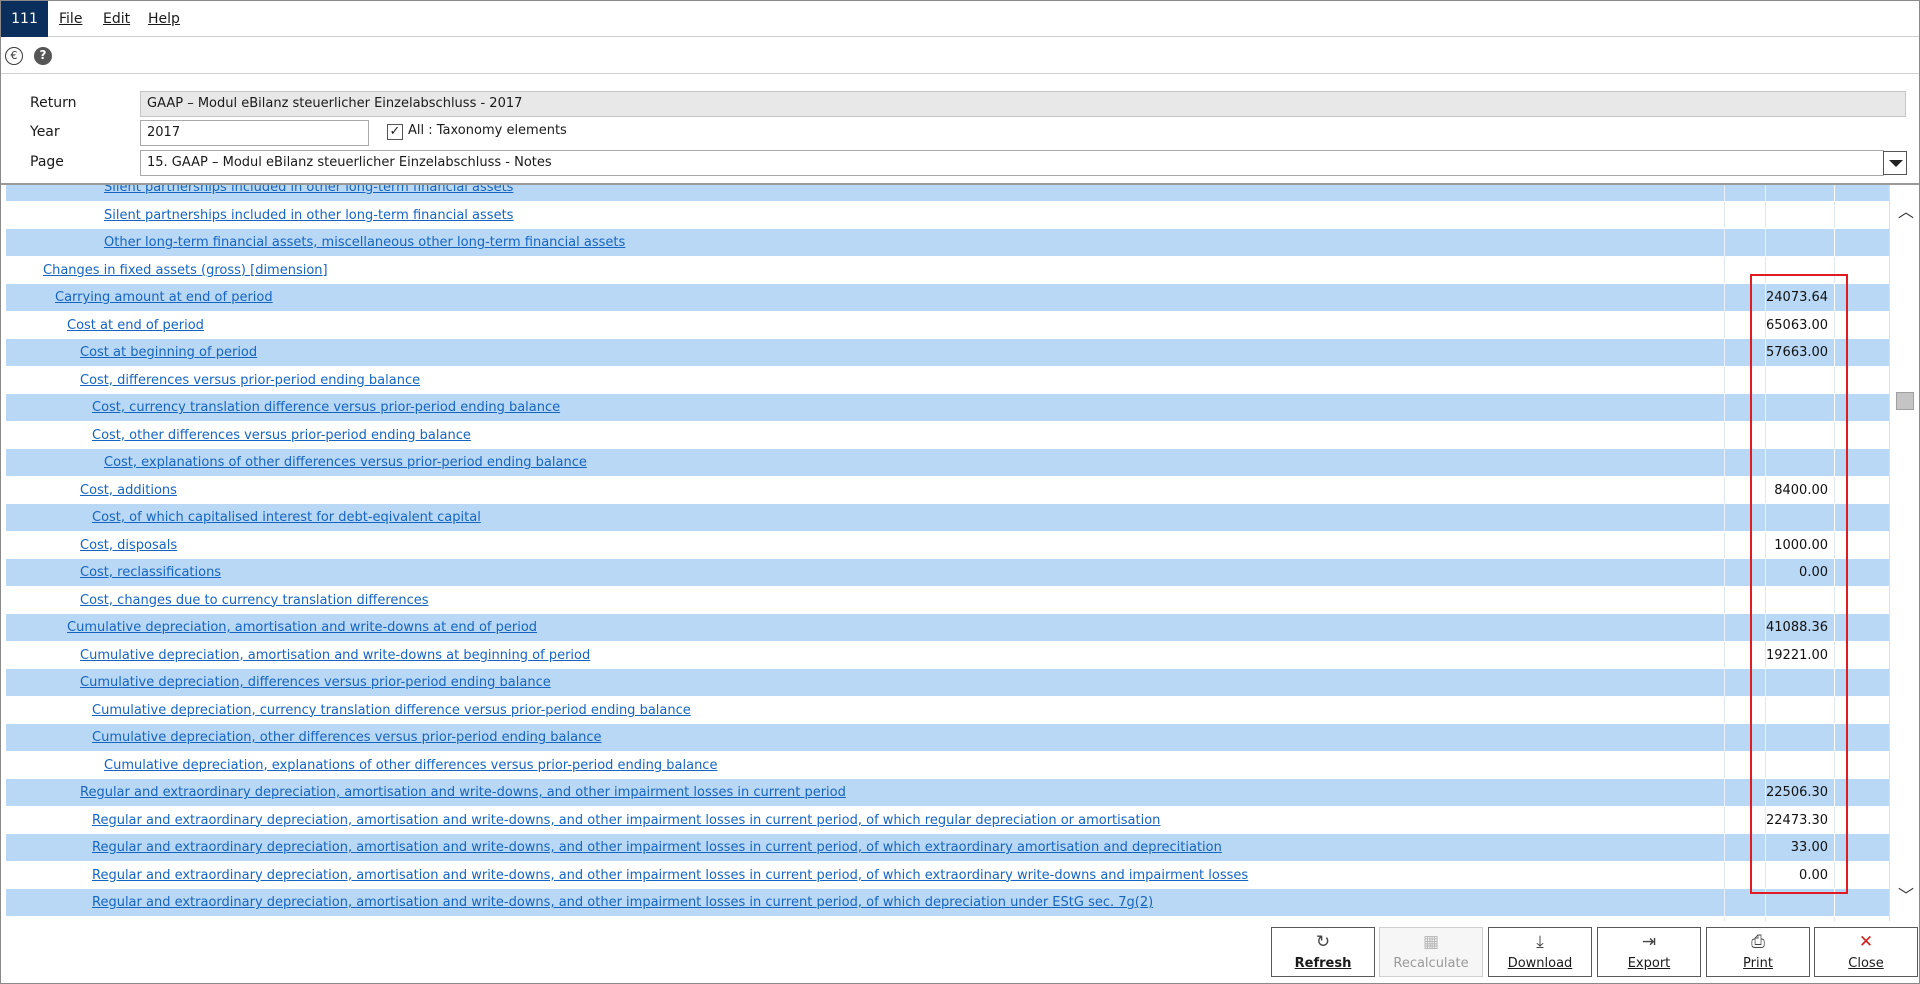 The image size is (1920, 984). What do you see at coordinates (254, 133) in the screenshot?
I see `year-field: 2017` at bounding box center [254, 133].